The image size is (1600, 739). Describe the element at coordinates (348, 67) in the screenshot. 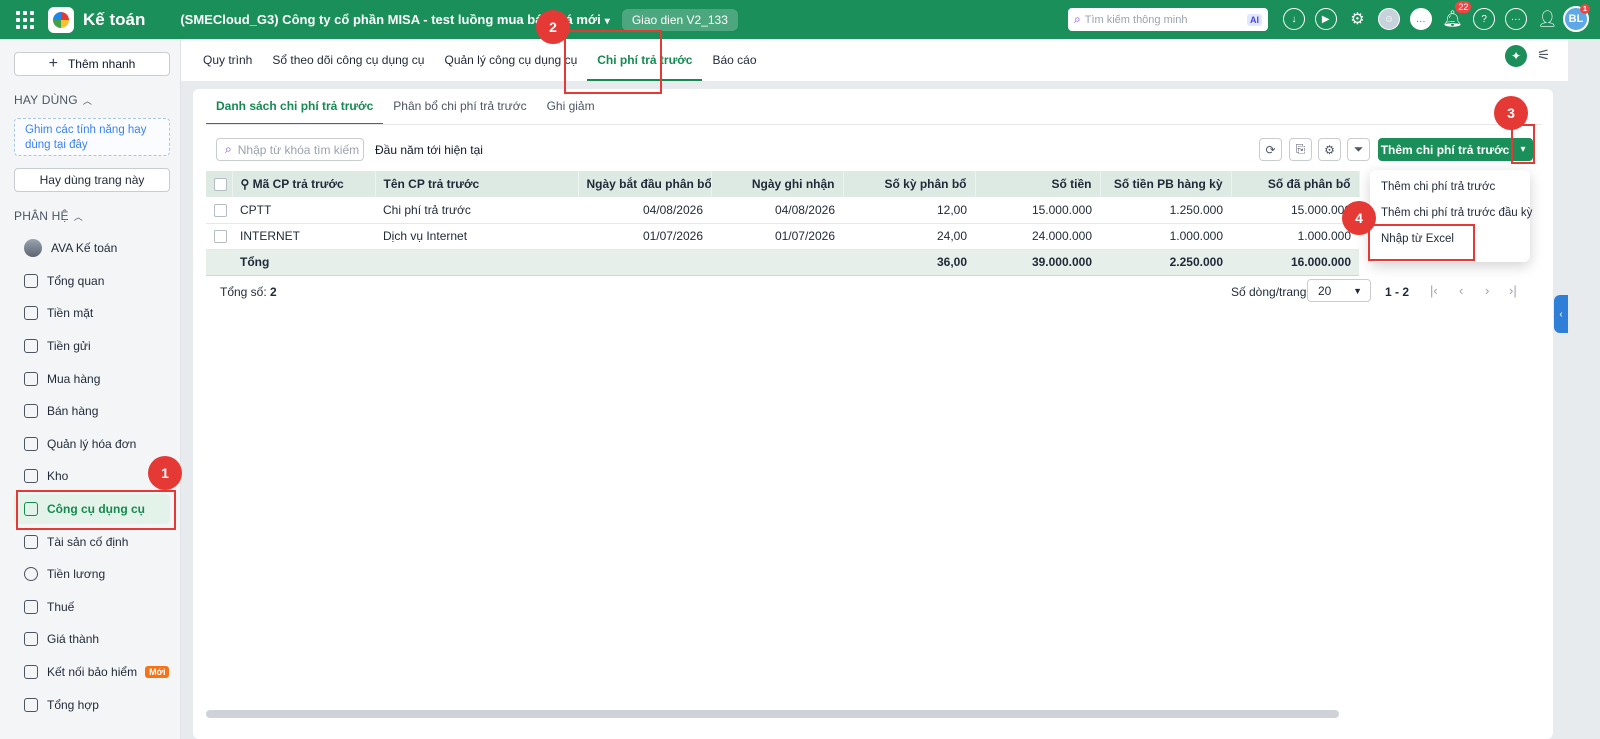

I see `tab-tool-ledger: Sổ theo dõi công cụ dụng cụ` at that location.